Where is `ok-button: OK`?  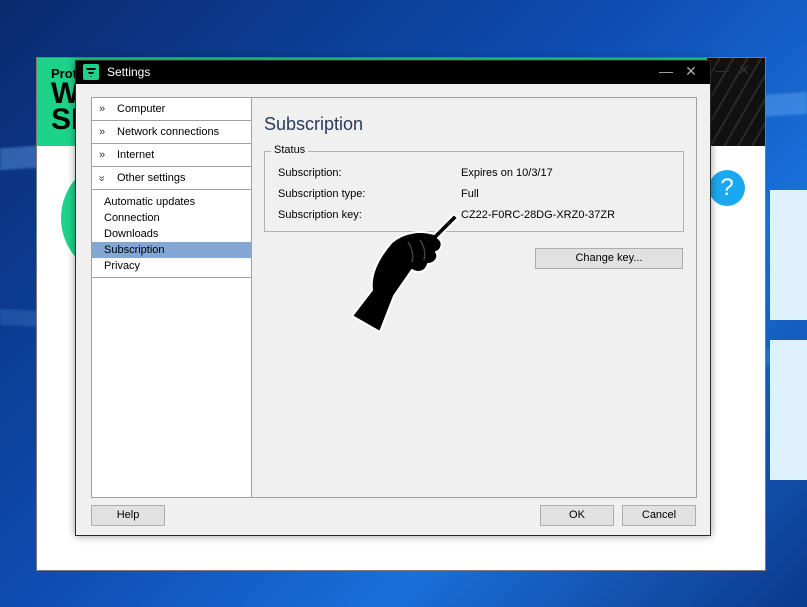
ok-button: OK is located at coordinates (577, 515).